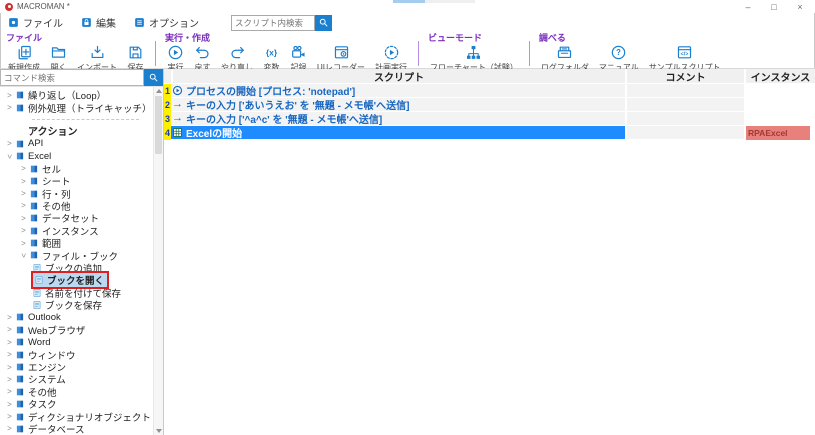  I want to click on script-cell: Excelの開始, so click(399, 133).